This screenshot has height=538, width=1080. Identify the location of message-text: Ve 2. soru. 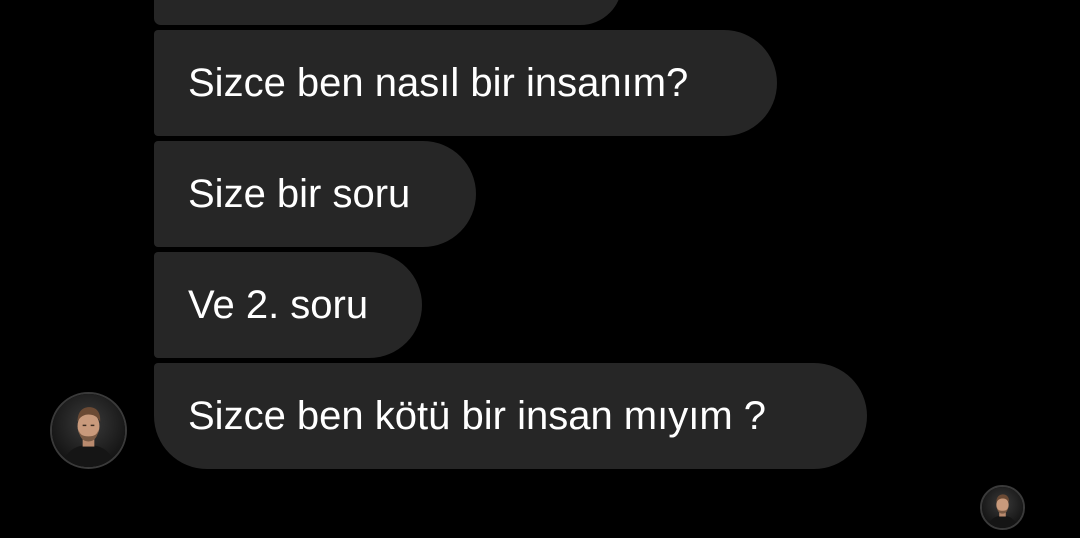
(278, 305).